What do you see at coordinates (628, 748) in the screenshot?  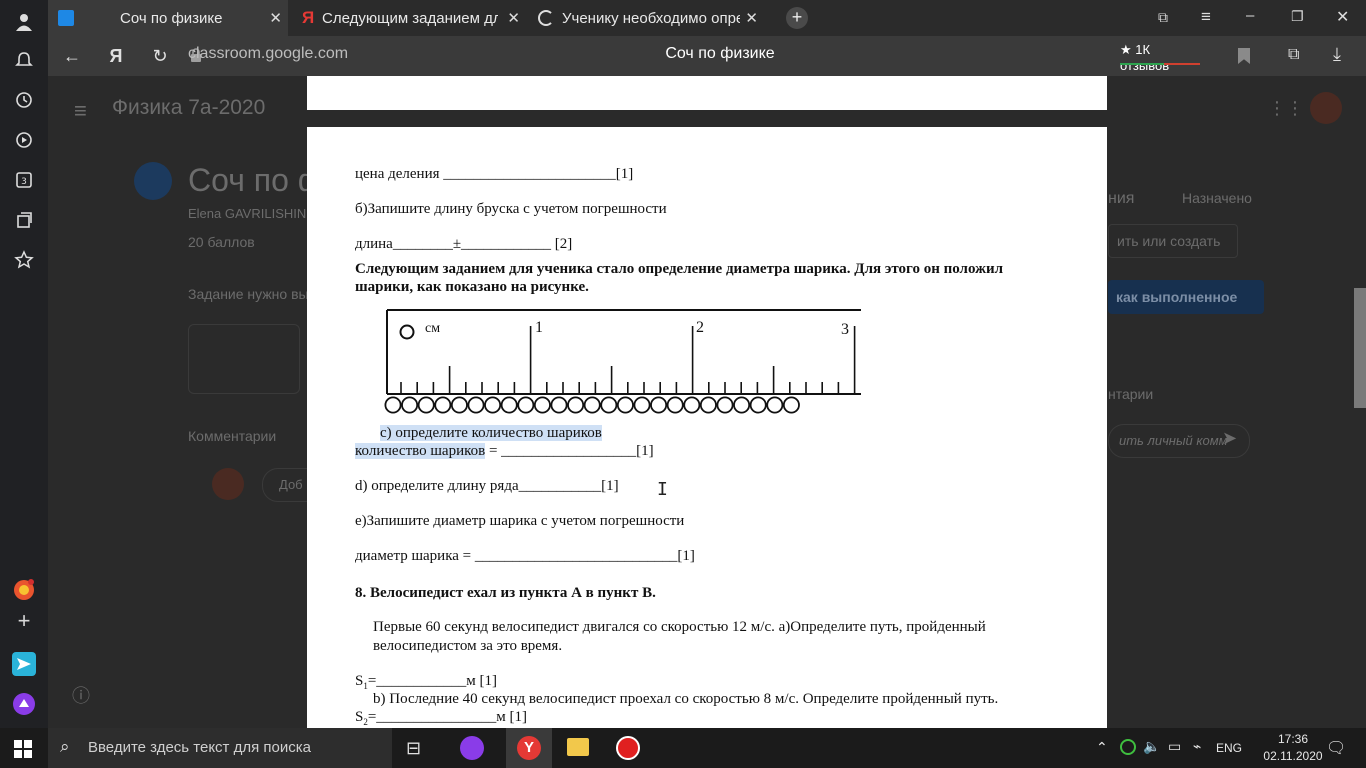 I see `recorder-icon` at bounding box center [628, 748].